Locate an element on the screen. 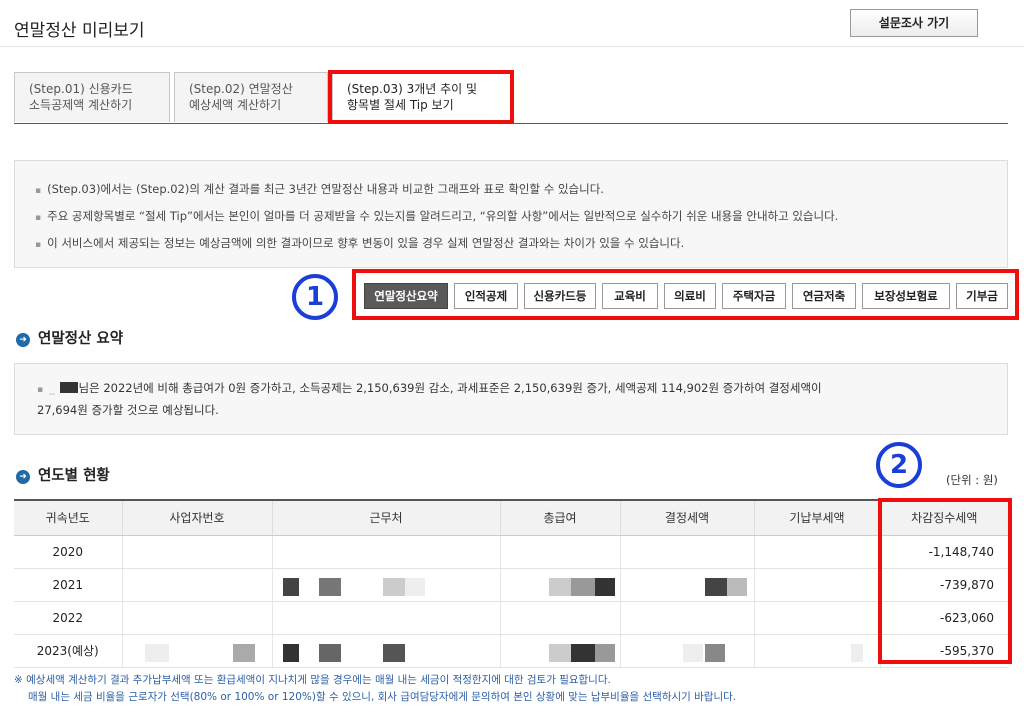 The image size is (1024, 712). col-header: 근무처 is located at coordinates (385, 517).